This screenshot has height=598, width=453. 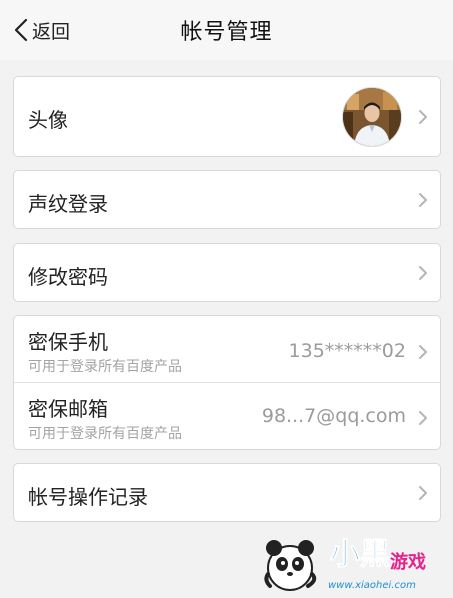 I want to click on security-email-value: 98...7@qq.com, so click(x=333, y=416).